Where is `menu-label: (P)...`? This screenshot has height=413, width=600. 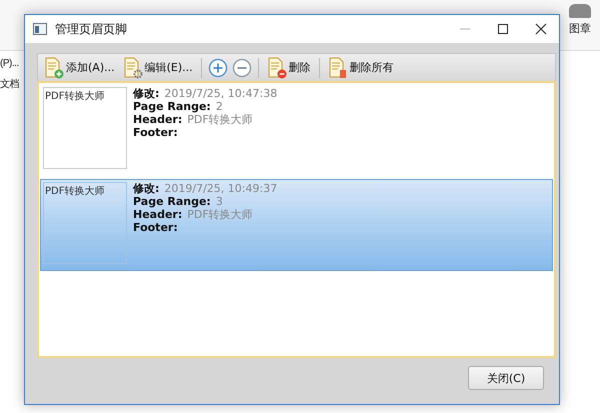 menu-label: (P)... is located at coordinates (9, 63).